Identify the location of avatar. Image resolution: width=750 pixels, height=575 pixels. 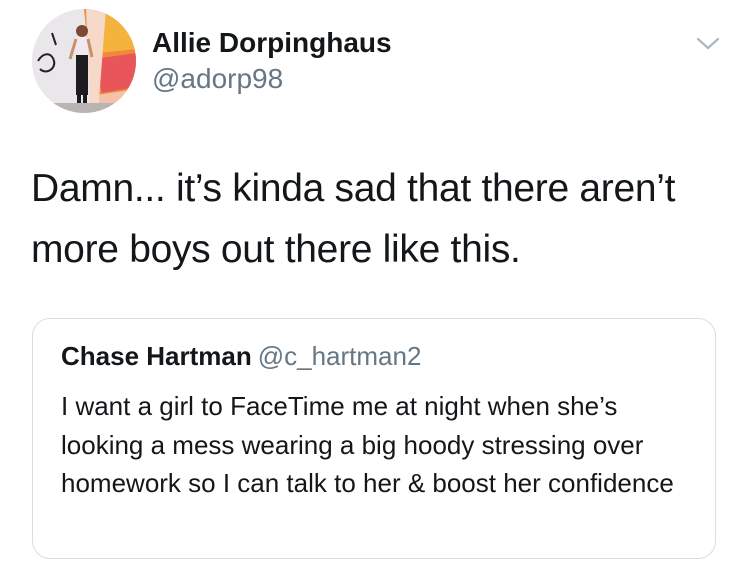
(84, 61).